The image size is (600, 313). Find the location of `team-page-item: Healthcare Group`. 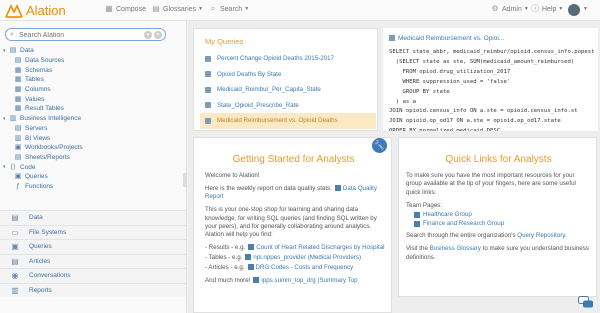

team-page-item: Healthcare Group is located at coordinates (499, 215).